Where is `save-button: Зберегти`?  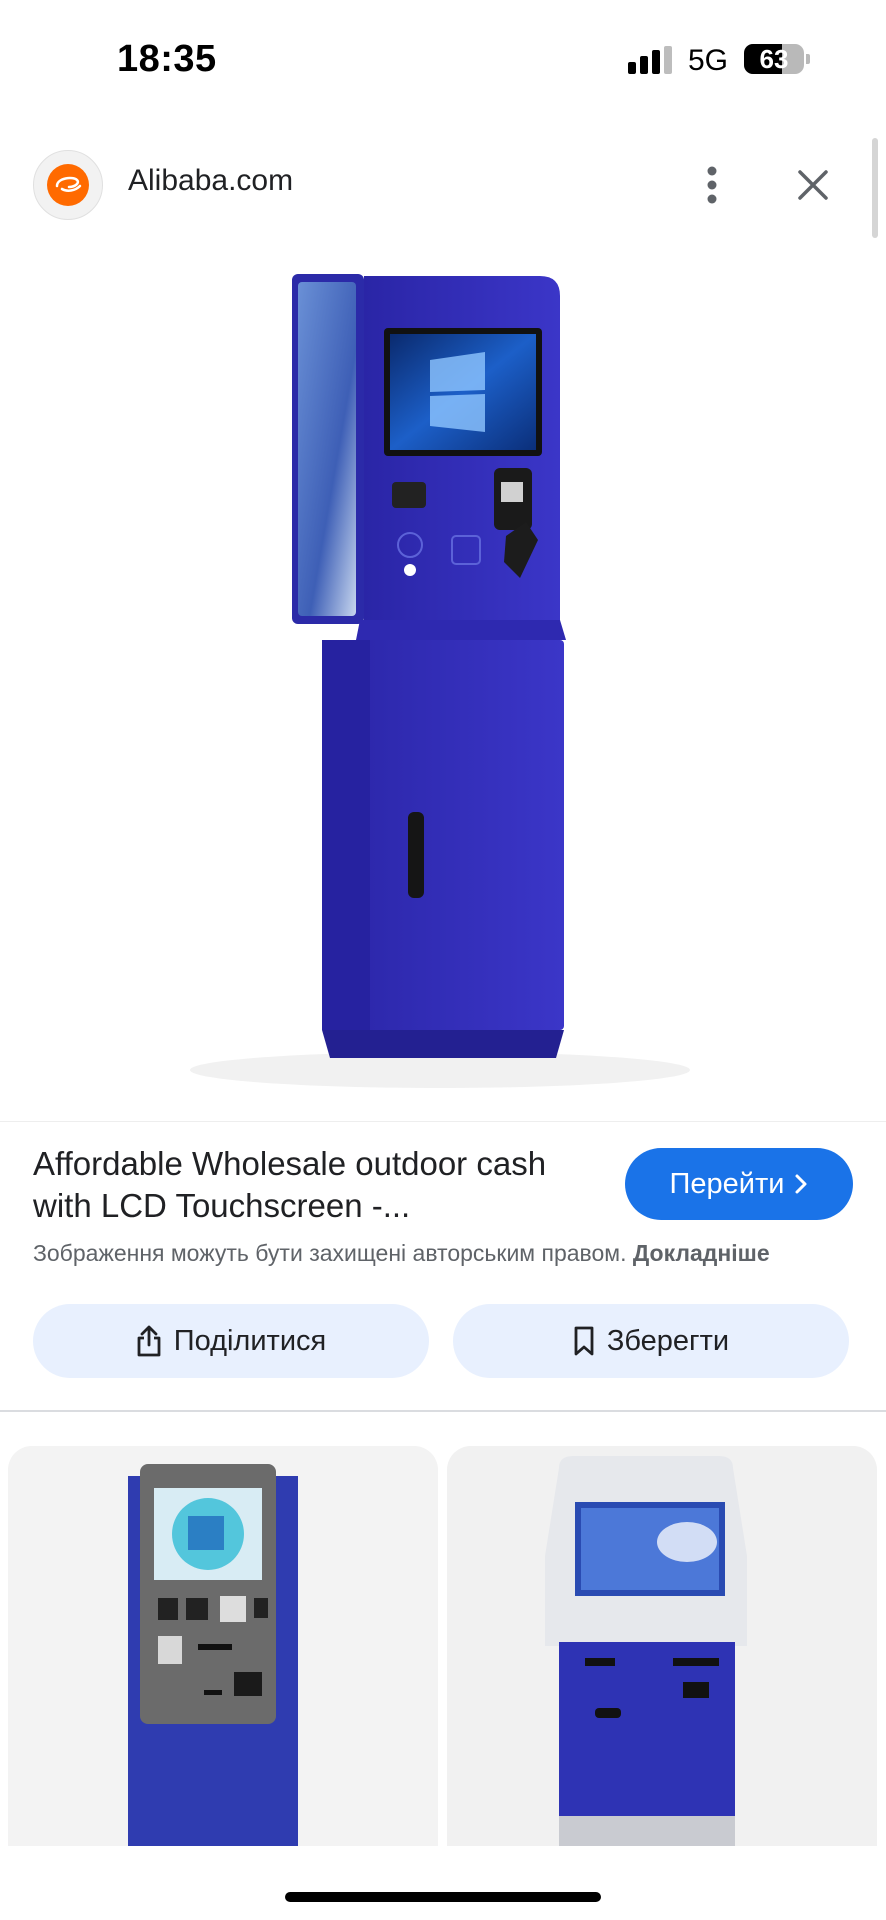 save-button: Зберегти is located at coordinates (651, 1341).